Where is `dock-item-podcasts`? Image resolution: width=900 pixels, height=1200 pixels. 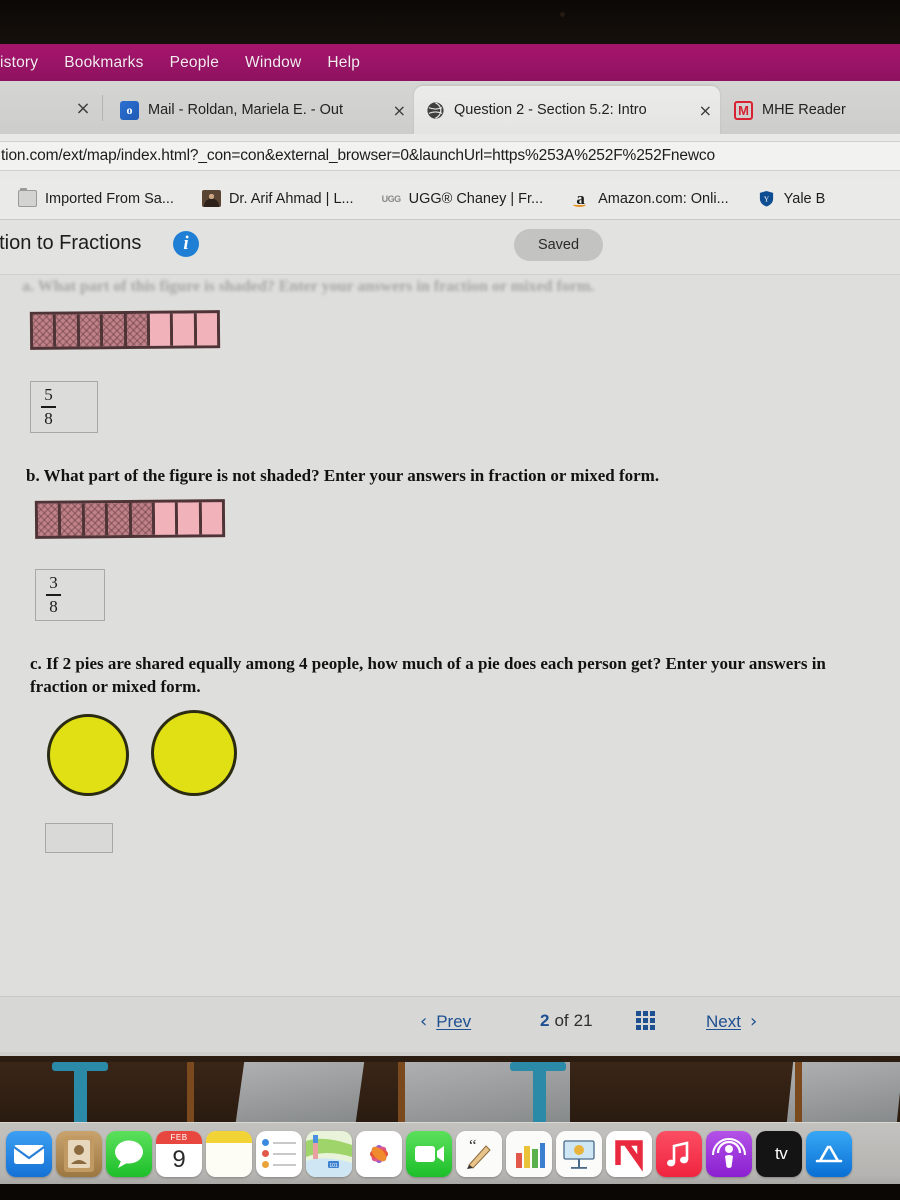 dock-item-podcasts is located at coordinates (729, 1153).